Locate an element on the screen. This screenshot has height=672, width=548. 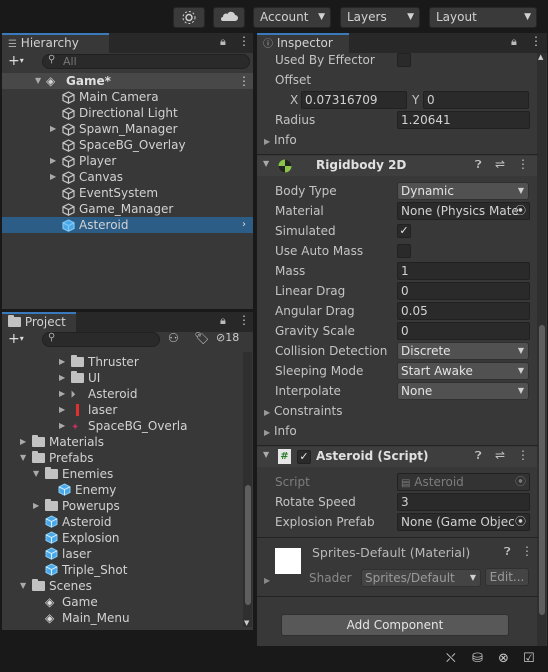
hierarchy-item: ▶ Spawn_Manager is located at coordinates (127, 129).